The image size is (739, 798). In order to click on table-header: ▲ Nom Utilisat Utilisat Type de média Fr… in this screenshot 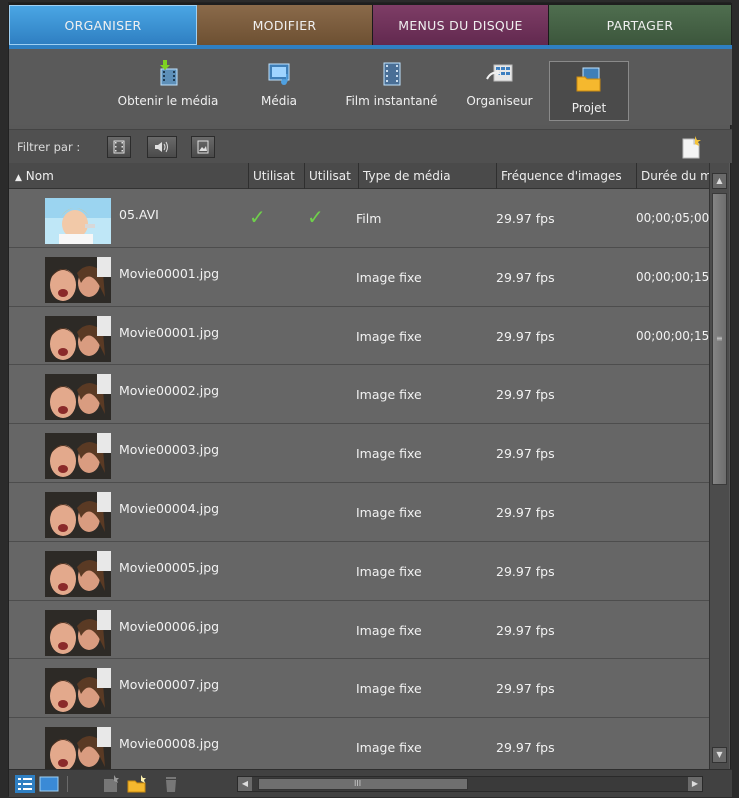, I will do `click(359, 176)`.